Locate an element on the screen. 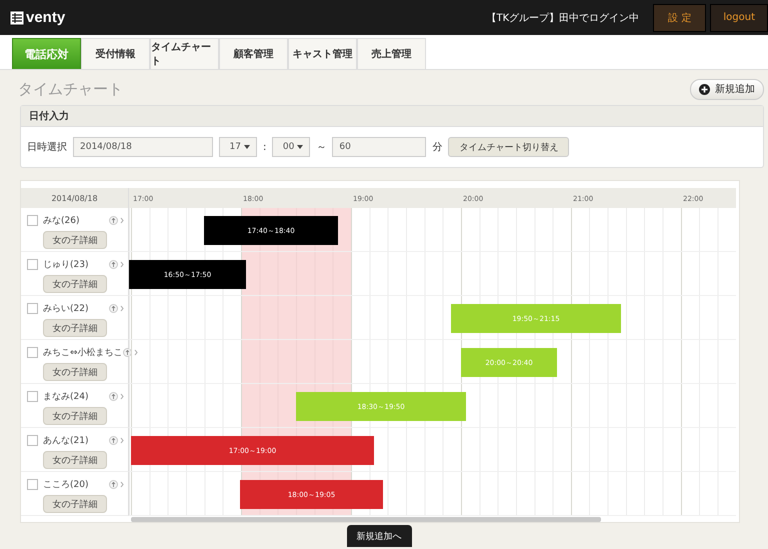 The width and height of the screenshot is (768, 549). cast-name: こころ(20) is located at coordinates (76, 484).